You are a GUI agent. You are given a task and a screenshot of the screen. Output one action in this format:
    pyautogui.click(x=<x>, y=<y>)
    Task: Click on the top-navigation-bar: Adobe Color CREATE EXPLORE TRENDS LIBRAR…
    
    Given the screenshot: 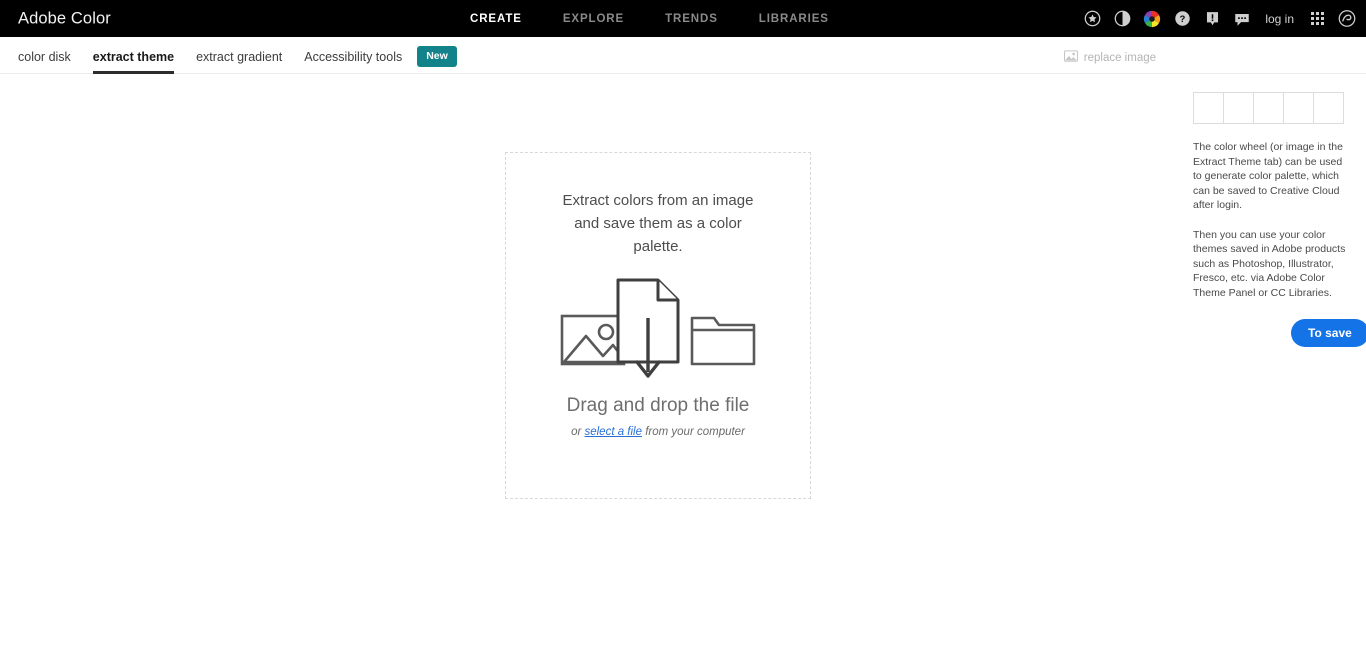 What is the action you would take?
    pyautogui.click(x=683, y=18)
    